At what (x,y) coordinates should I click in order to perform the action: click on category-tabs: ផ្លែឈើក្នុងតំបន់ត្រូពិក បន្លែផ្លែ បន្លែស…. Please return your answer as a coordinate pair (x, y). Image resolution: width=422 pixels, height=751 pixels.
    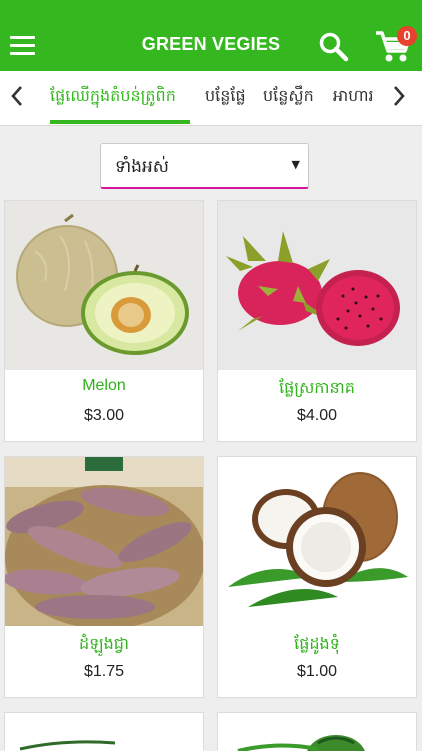
    Looking at the image, I should click on (210, 98).